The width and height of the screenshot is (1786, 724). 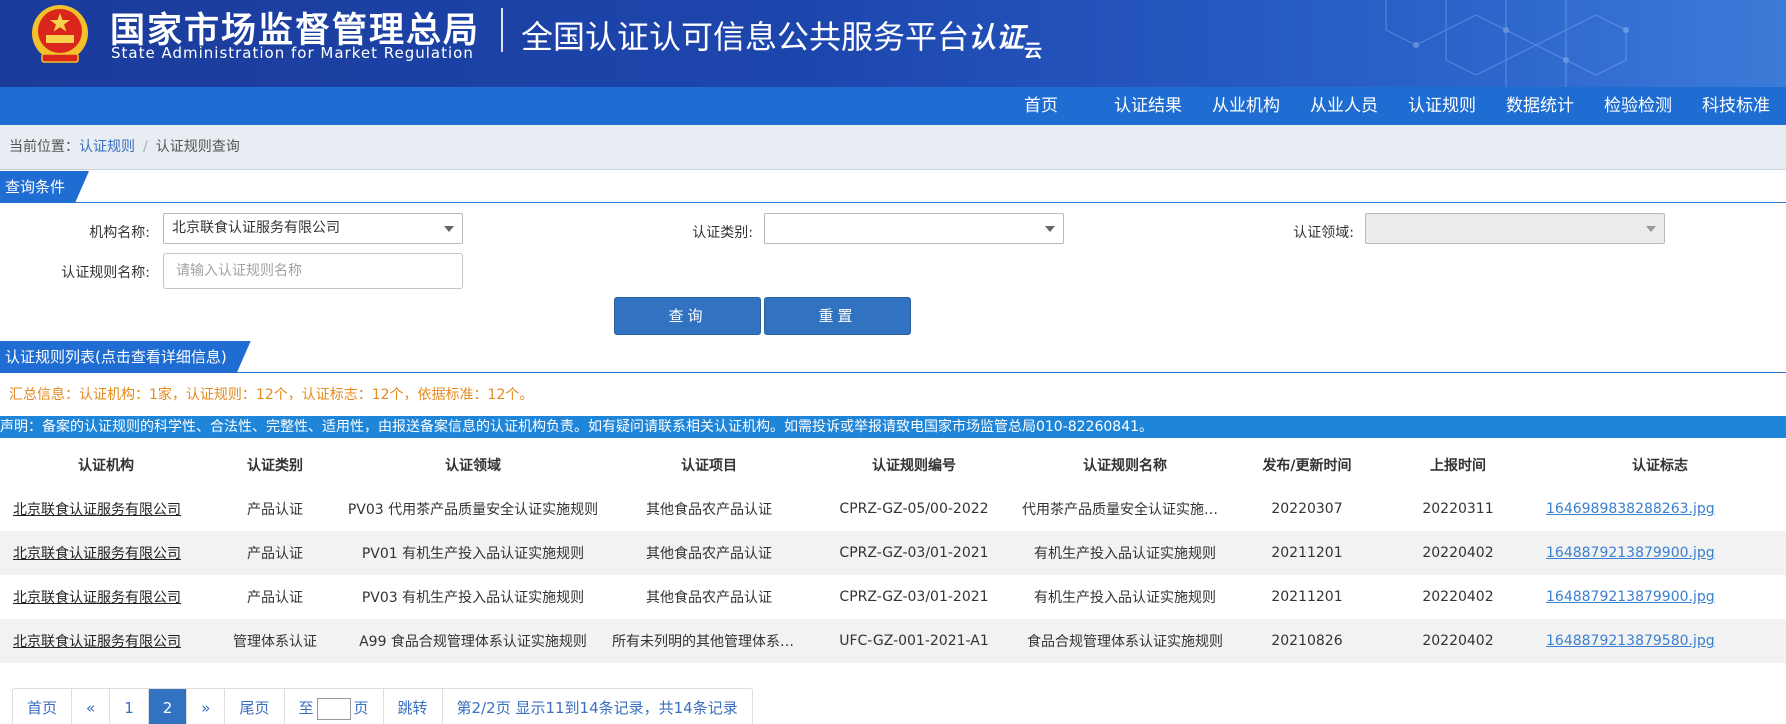 I want to click on col-header-type: 认证类别, so click(x=275, y=466).